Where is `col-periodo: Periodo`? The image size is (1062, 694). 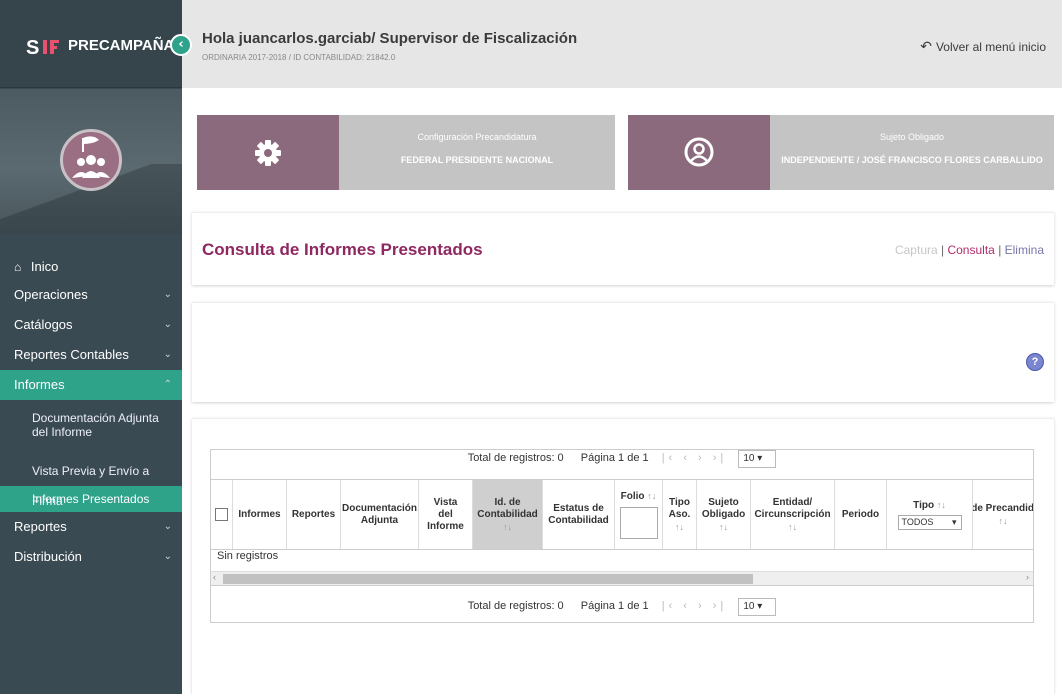 col-periodo: Periodo is located at coordinates (861, 514).